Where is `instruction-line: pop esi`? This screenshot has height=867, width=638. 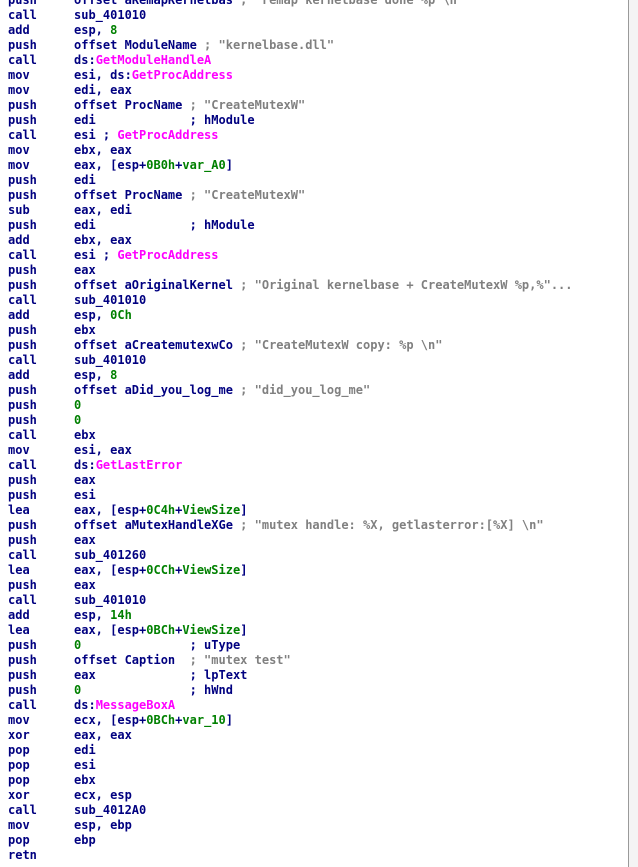 instruction-line: pop esi is located at coordinates (318, 765).